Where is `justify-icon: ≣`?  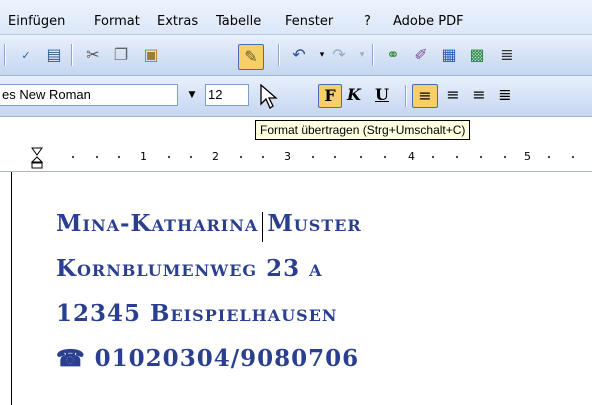 justify-icon: ≣ is located at coordinates (505, 95).